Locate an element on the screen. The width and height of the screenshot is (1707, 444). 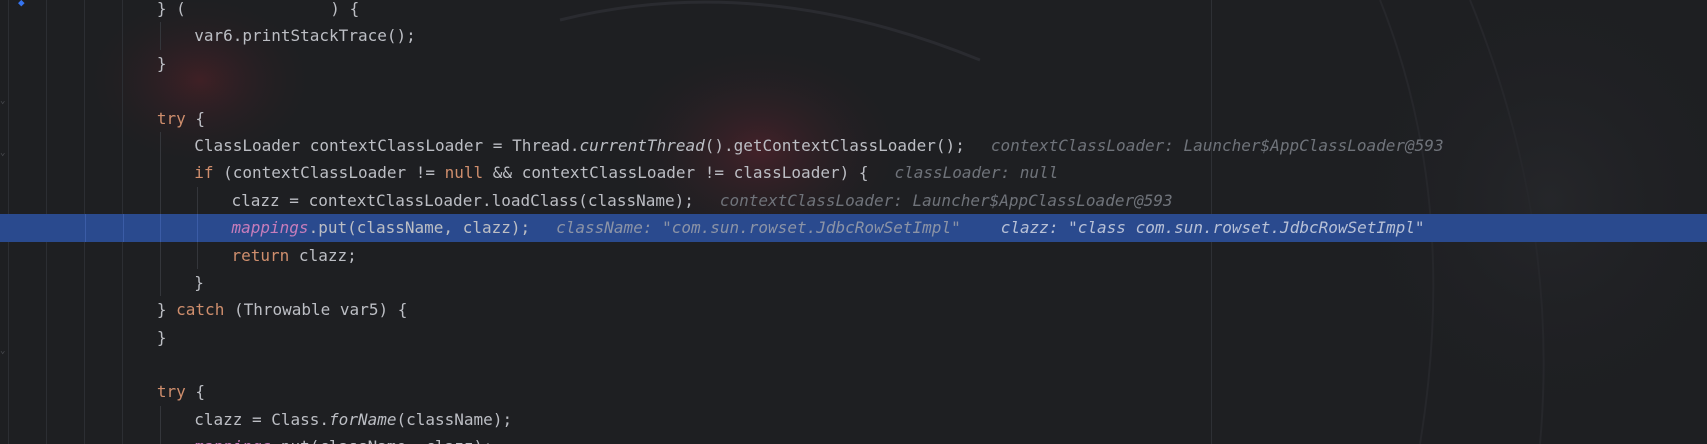
code-text: var6.printStackTrace(); is located at coordinates (305, 35).